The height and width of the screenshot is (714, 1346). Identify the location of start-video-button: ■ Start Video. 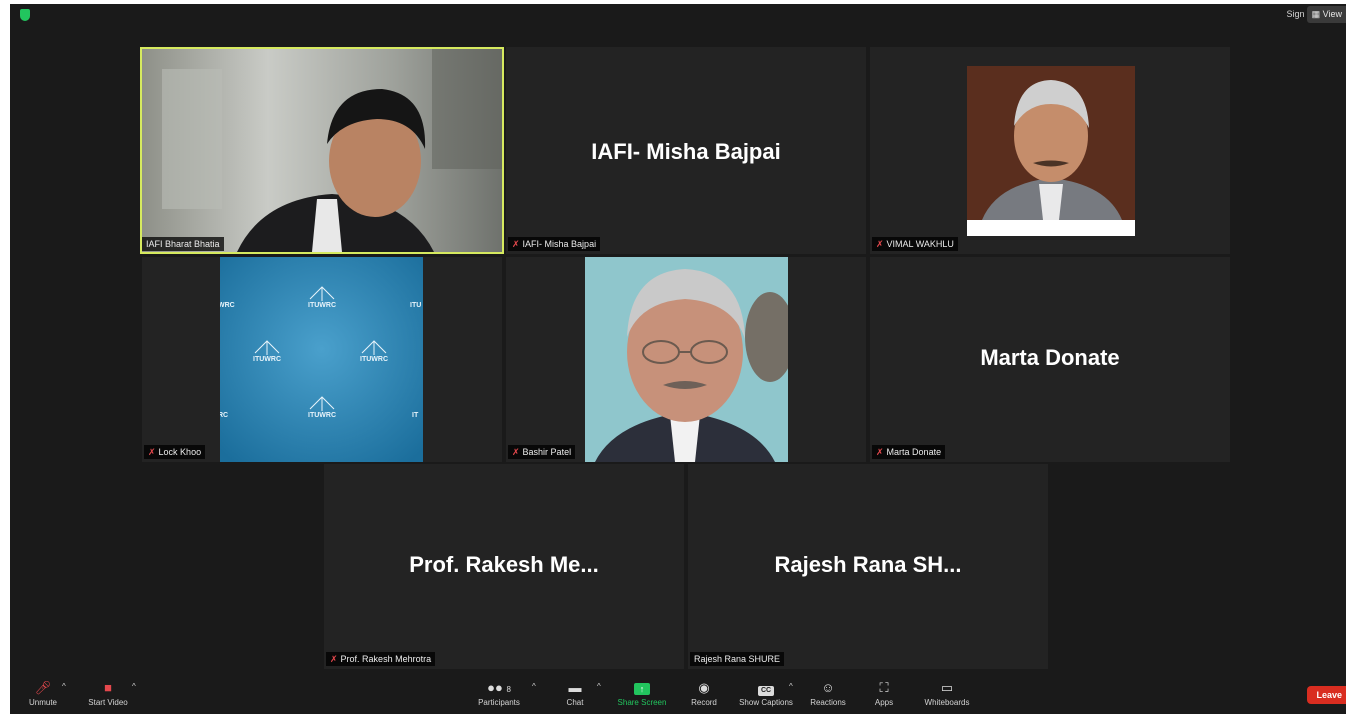
(108, 693).